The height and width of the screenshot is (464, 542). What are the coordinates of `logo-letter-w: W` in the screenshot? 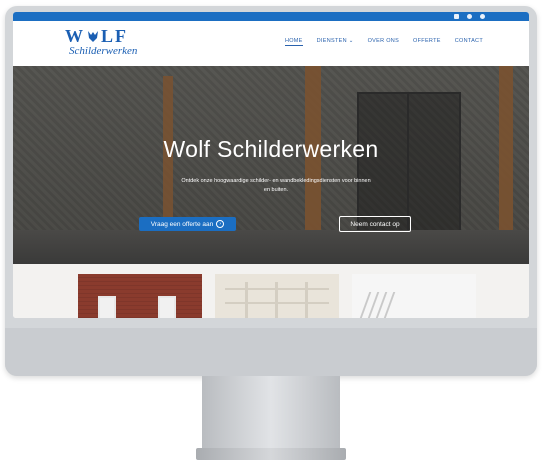 It's located at (75, 36).